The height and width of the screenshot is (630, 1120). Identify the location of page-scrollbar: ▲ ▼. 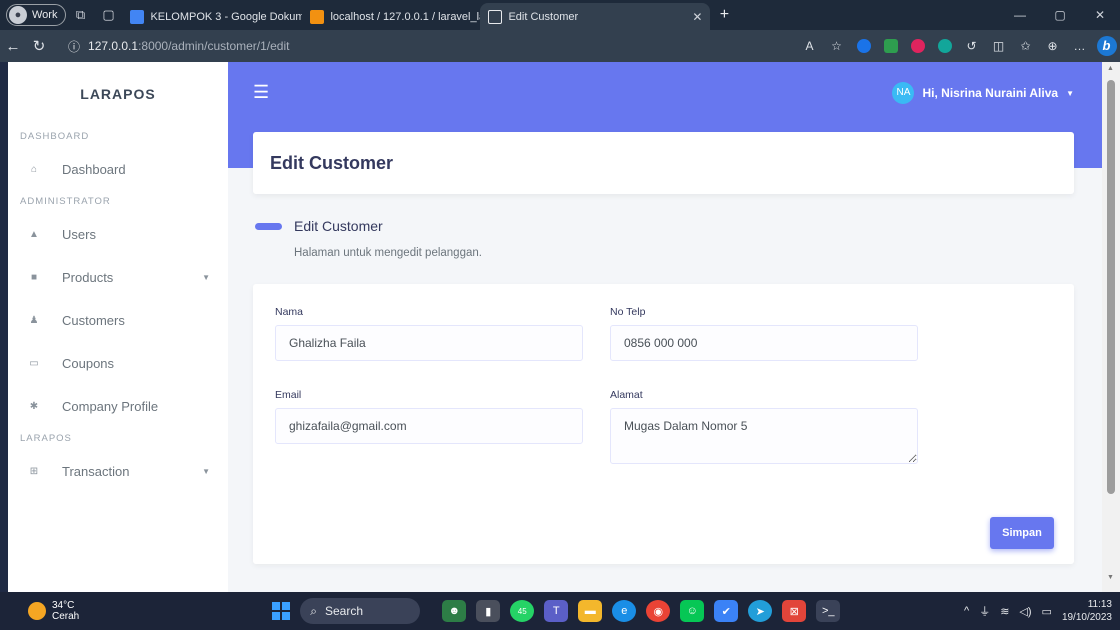
(1111, 327).